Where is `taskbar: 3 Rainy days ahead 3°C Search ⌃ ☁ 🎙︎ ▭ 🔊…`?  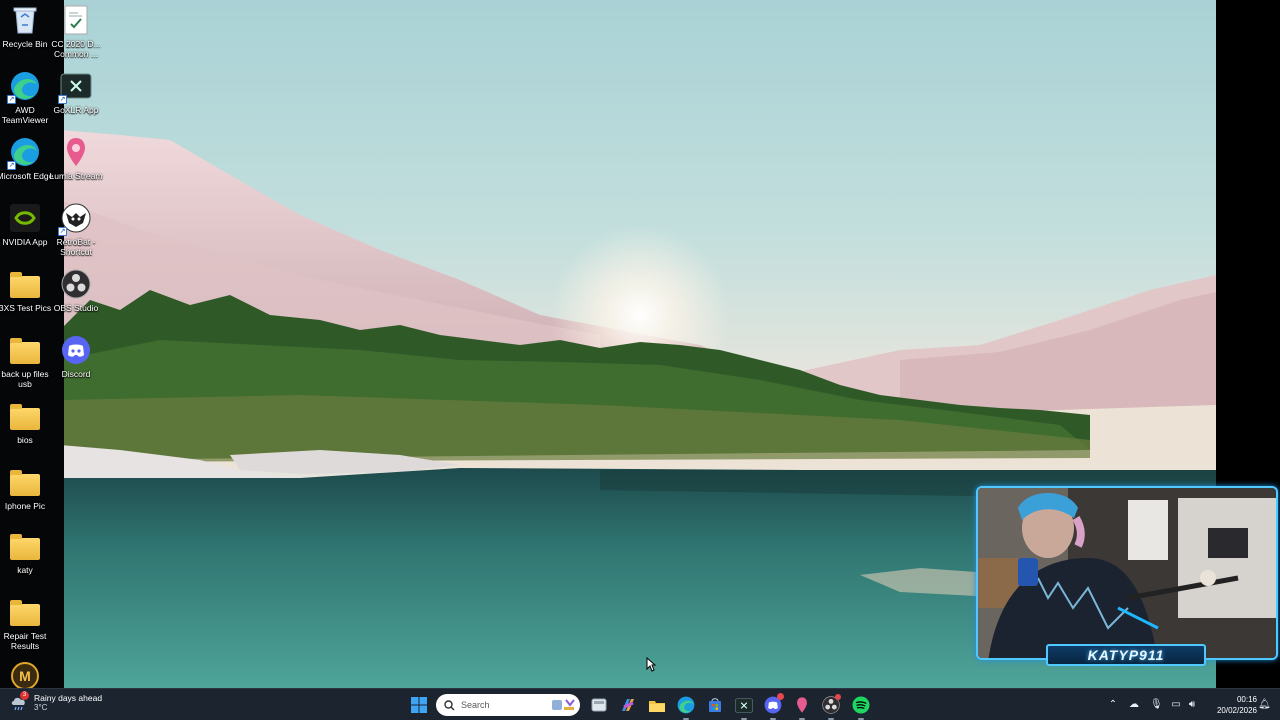 taskbar: 3 Rainy days ahead 3°C Search ⌃ ☁ 🎙︎ ▭ 🔊… is located at coordinates (640, 704).